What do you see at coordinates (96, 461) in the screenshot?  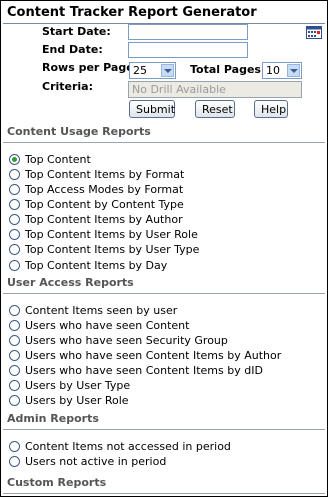 I see `radio-label: Users not active in period` at bounding box center [96, 461].